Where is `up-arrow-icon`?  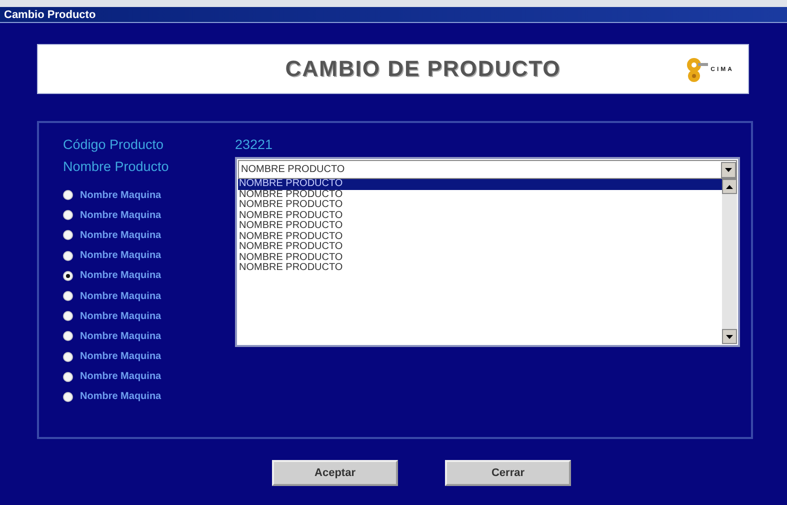 up-arrow-icon is located at coordinates (729, 186).